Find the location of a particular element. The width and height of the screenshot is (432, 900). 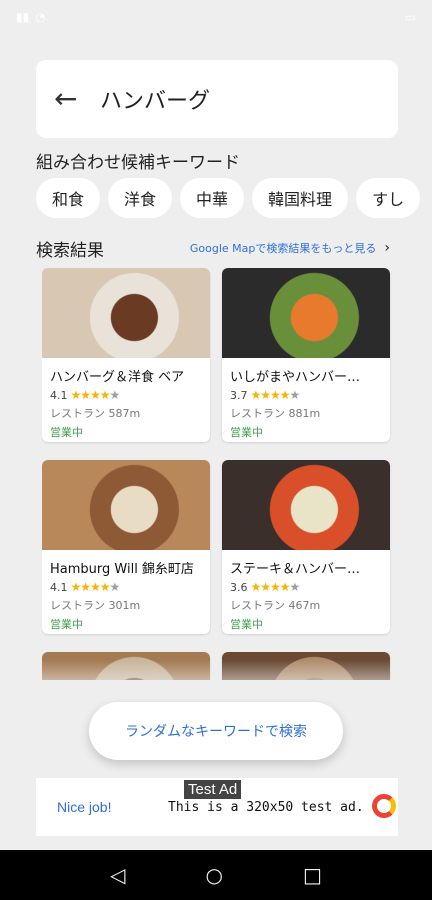

search-query: ハンバーグ is located at coordinates (155, 99).